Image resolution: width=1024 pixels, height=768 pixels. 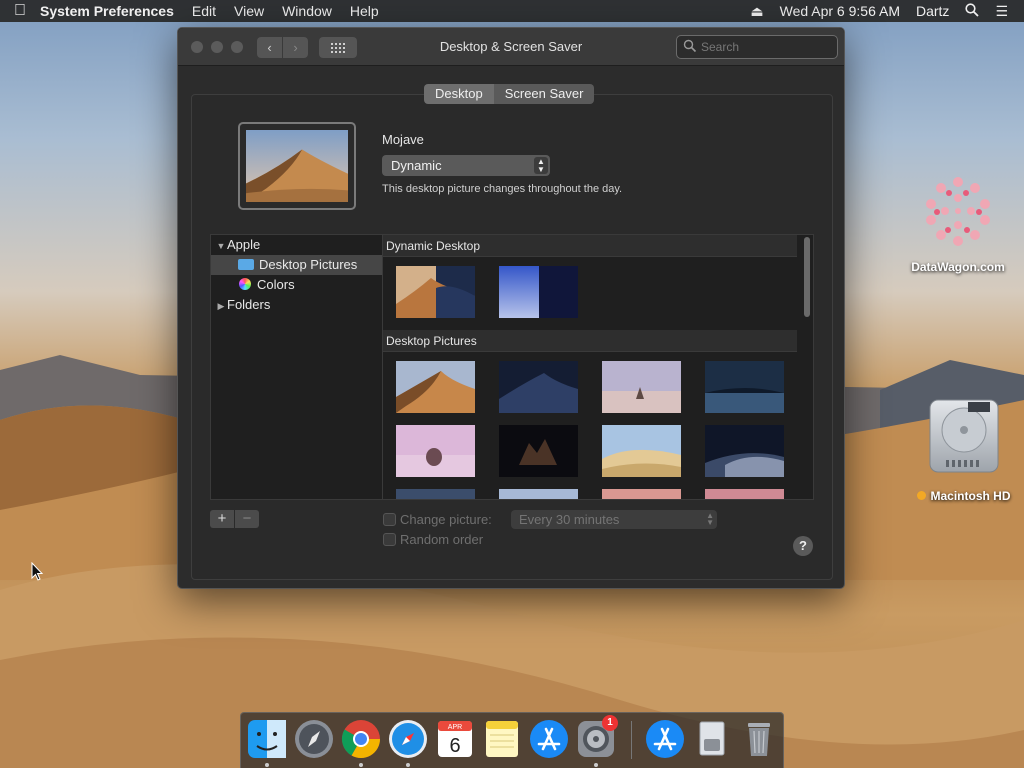 I want to click on wallpaper-thumb-row3-b, so click(x=538, y=494).